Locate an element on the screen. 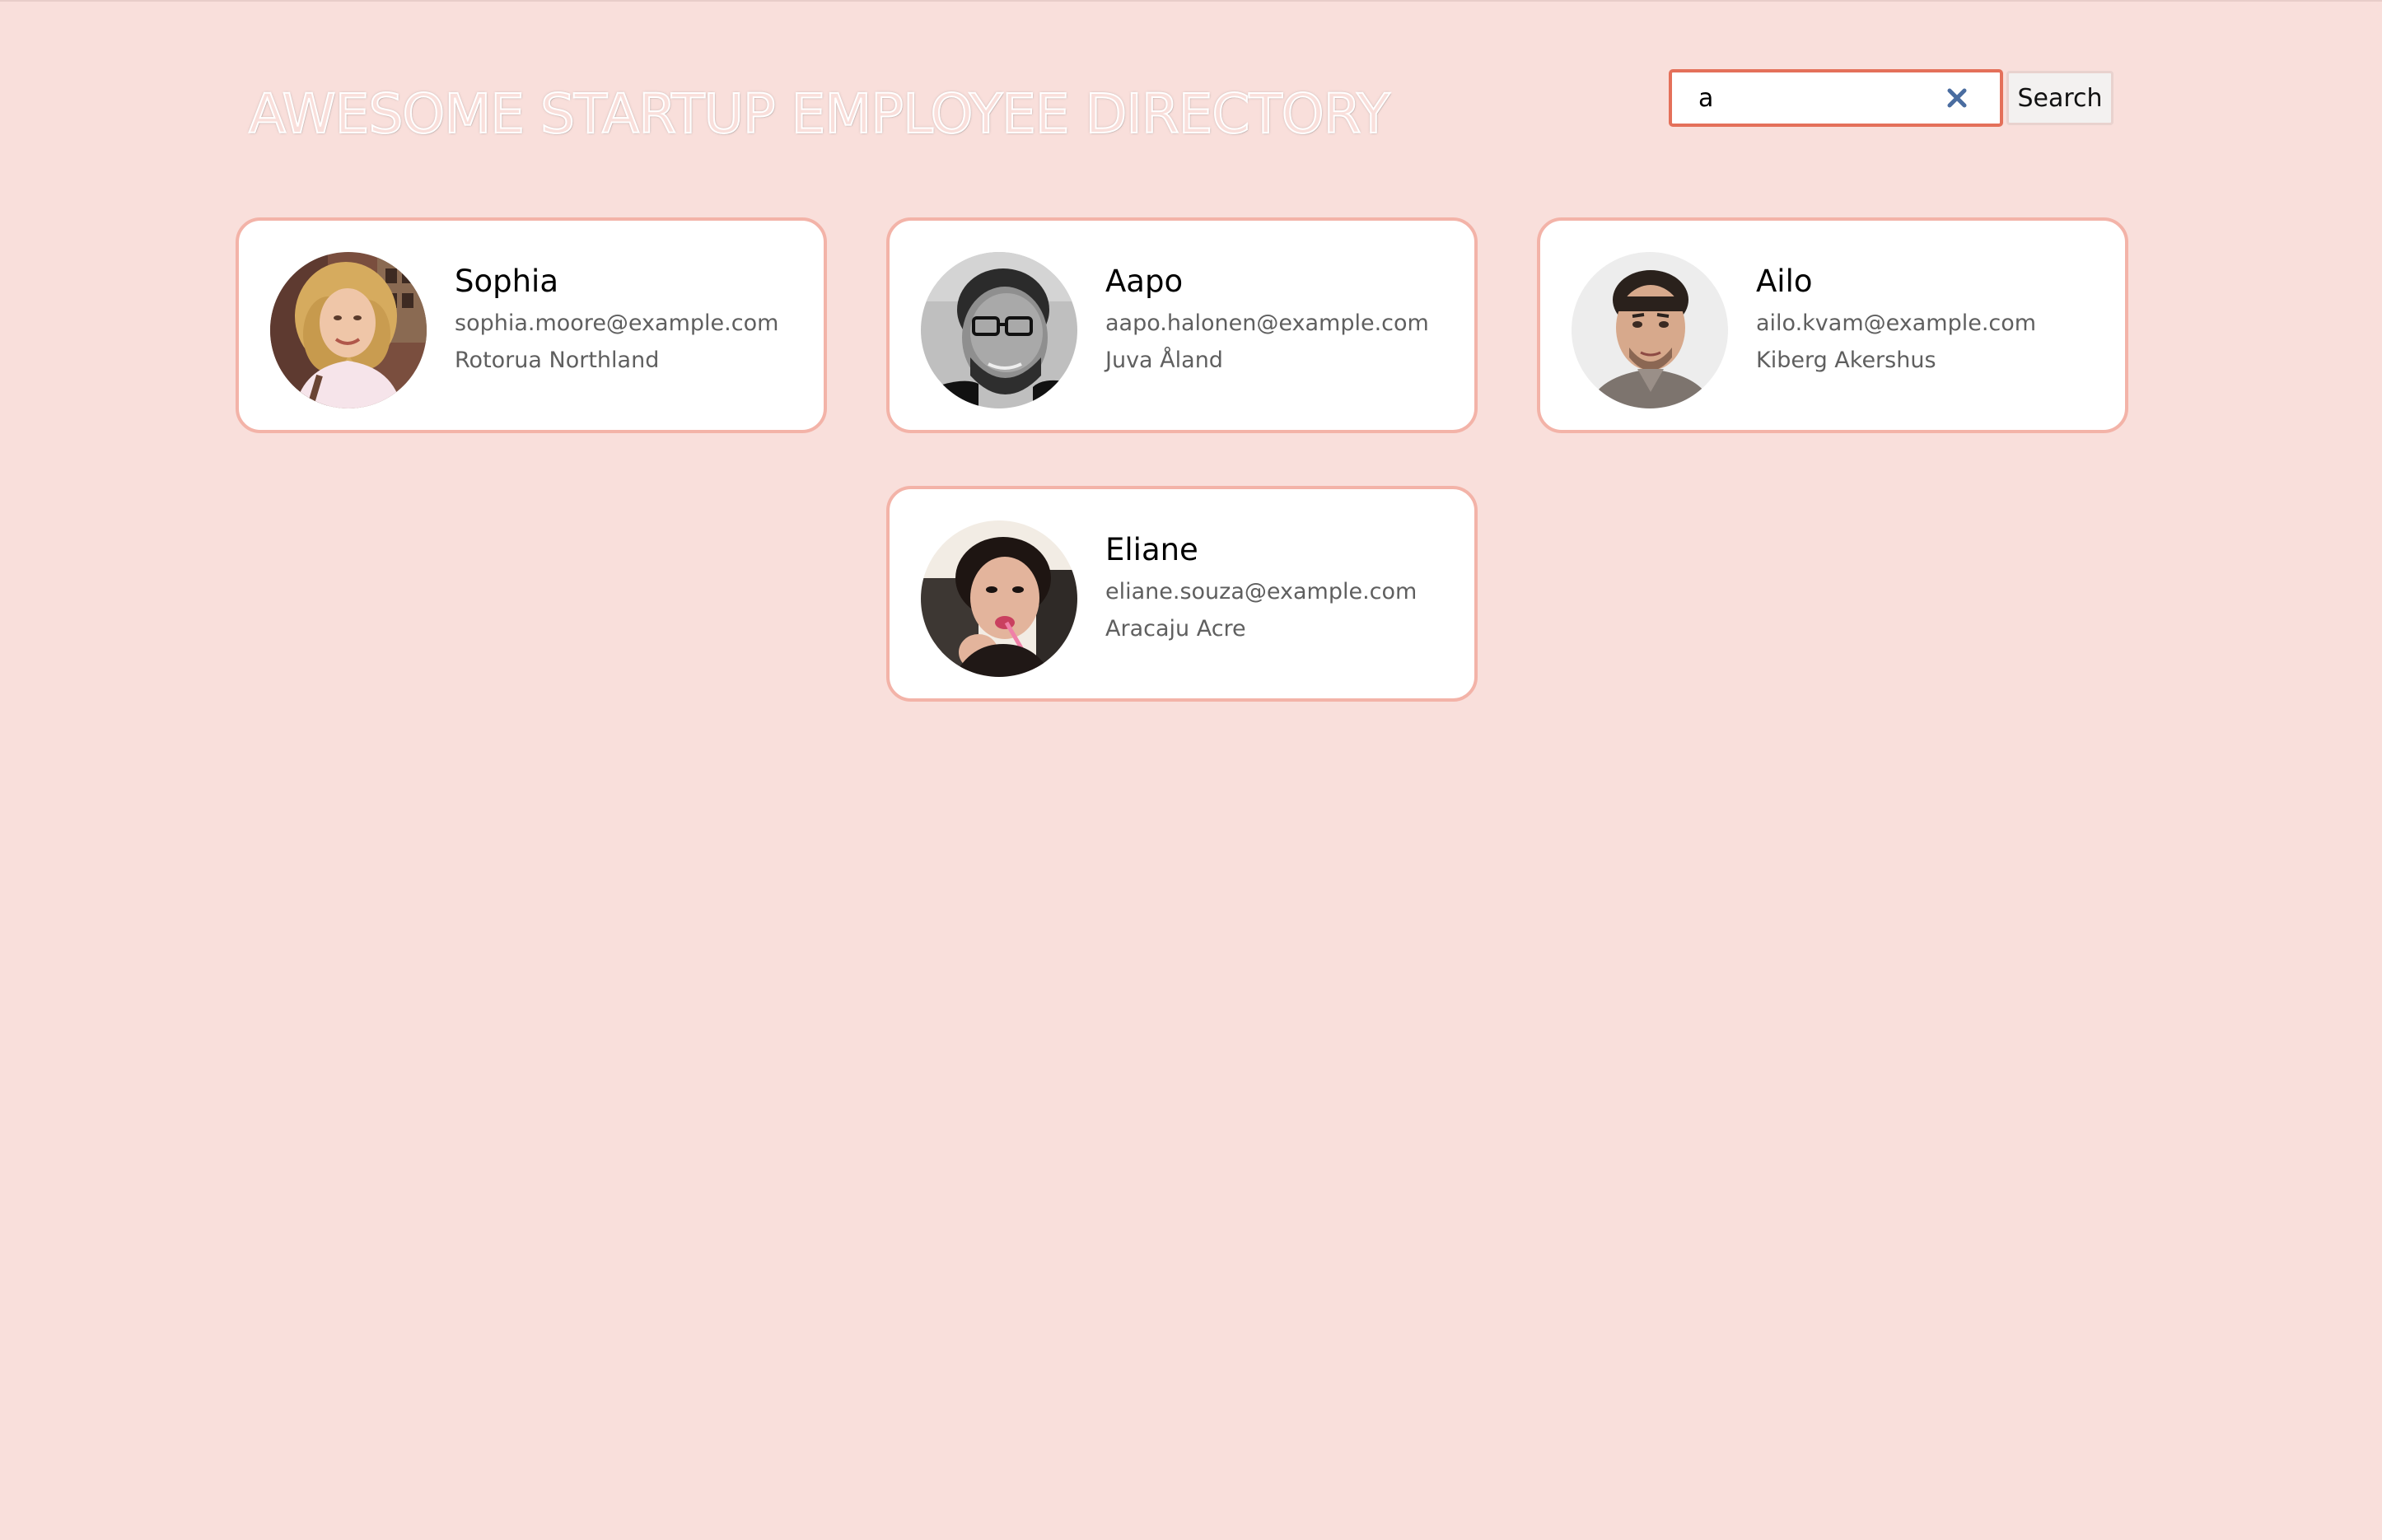 Image resolution: width=2382 pixels, height=1540 pixels. employee-name: Eliane is located at coordinates (1151, 549).